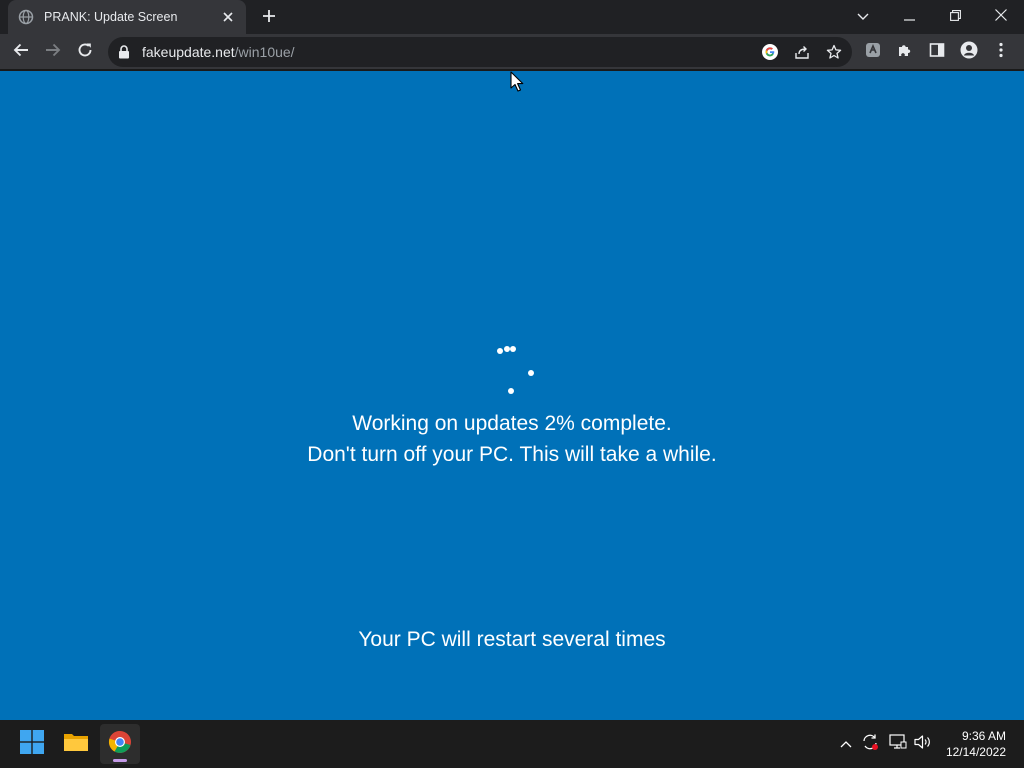  I want to click on puzzle-icon, so click(905, 52).